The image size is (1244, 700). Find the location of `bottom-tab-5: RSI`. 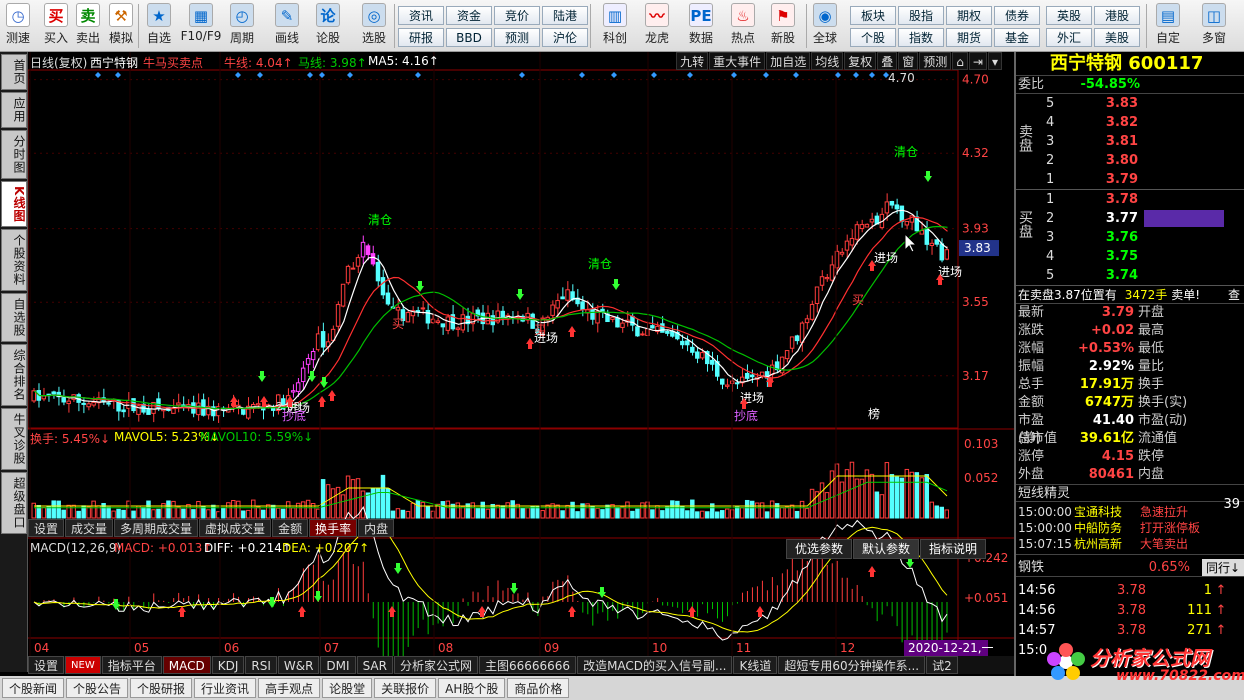

bottom-tab-5: RSI is located at coordinates (261, 665).